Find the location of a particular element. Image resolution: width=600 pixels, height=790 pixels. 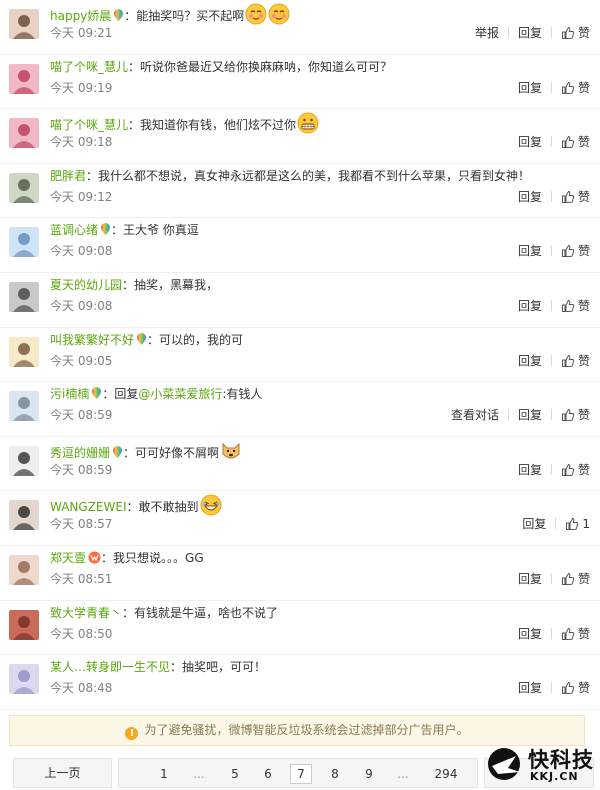

view-conversation-button: 查看对话 is located at coordinates (475, 415).